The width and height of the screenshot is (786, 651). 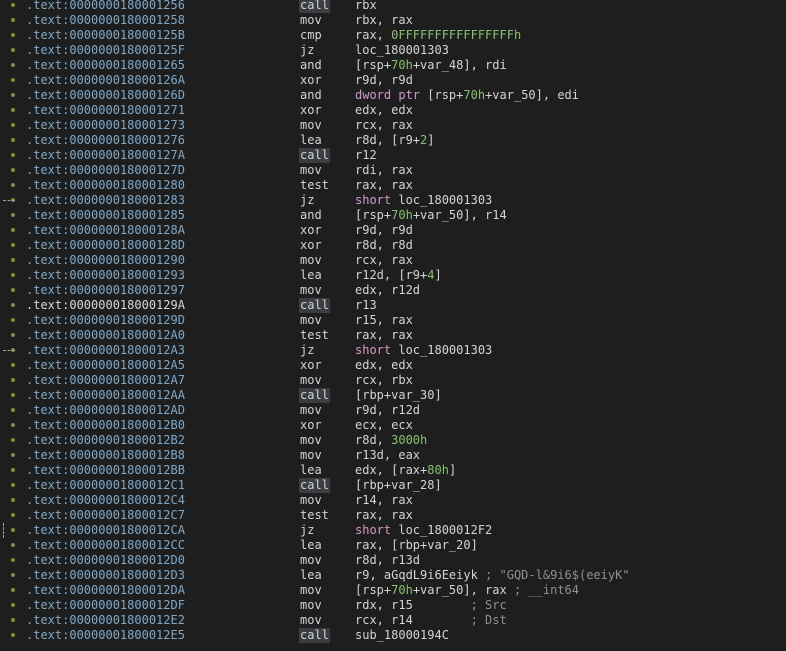 What do you see at coordinates (105, 290) in the screenshot?
I see `address: .text:0000000180001297` at bounding box center [105, 290].